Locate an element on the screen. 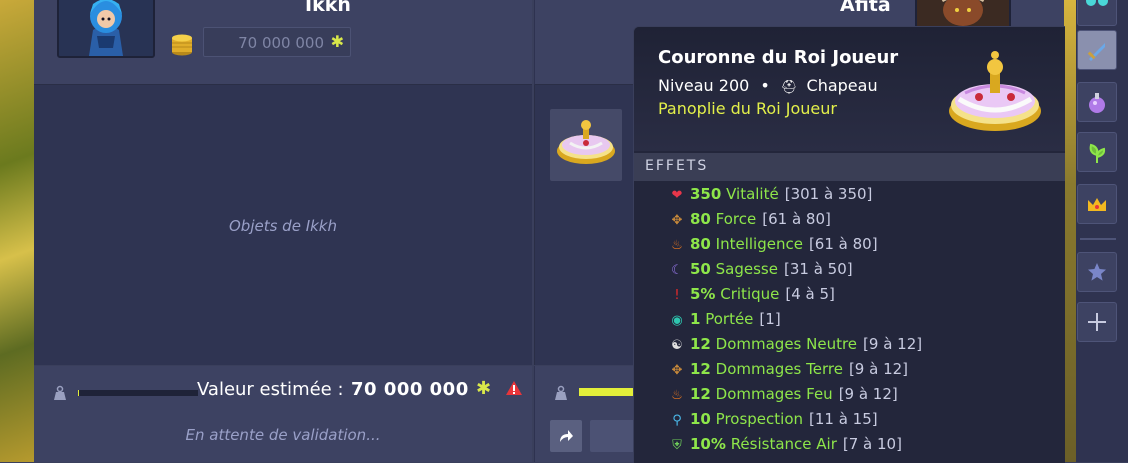 Image resolution: width=1128 pixels, height=463 pixels. effect-row: ✥ 80 Force [61 à 80] is located at coordinates (749, 222).